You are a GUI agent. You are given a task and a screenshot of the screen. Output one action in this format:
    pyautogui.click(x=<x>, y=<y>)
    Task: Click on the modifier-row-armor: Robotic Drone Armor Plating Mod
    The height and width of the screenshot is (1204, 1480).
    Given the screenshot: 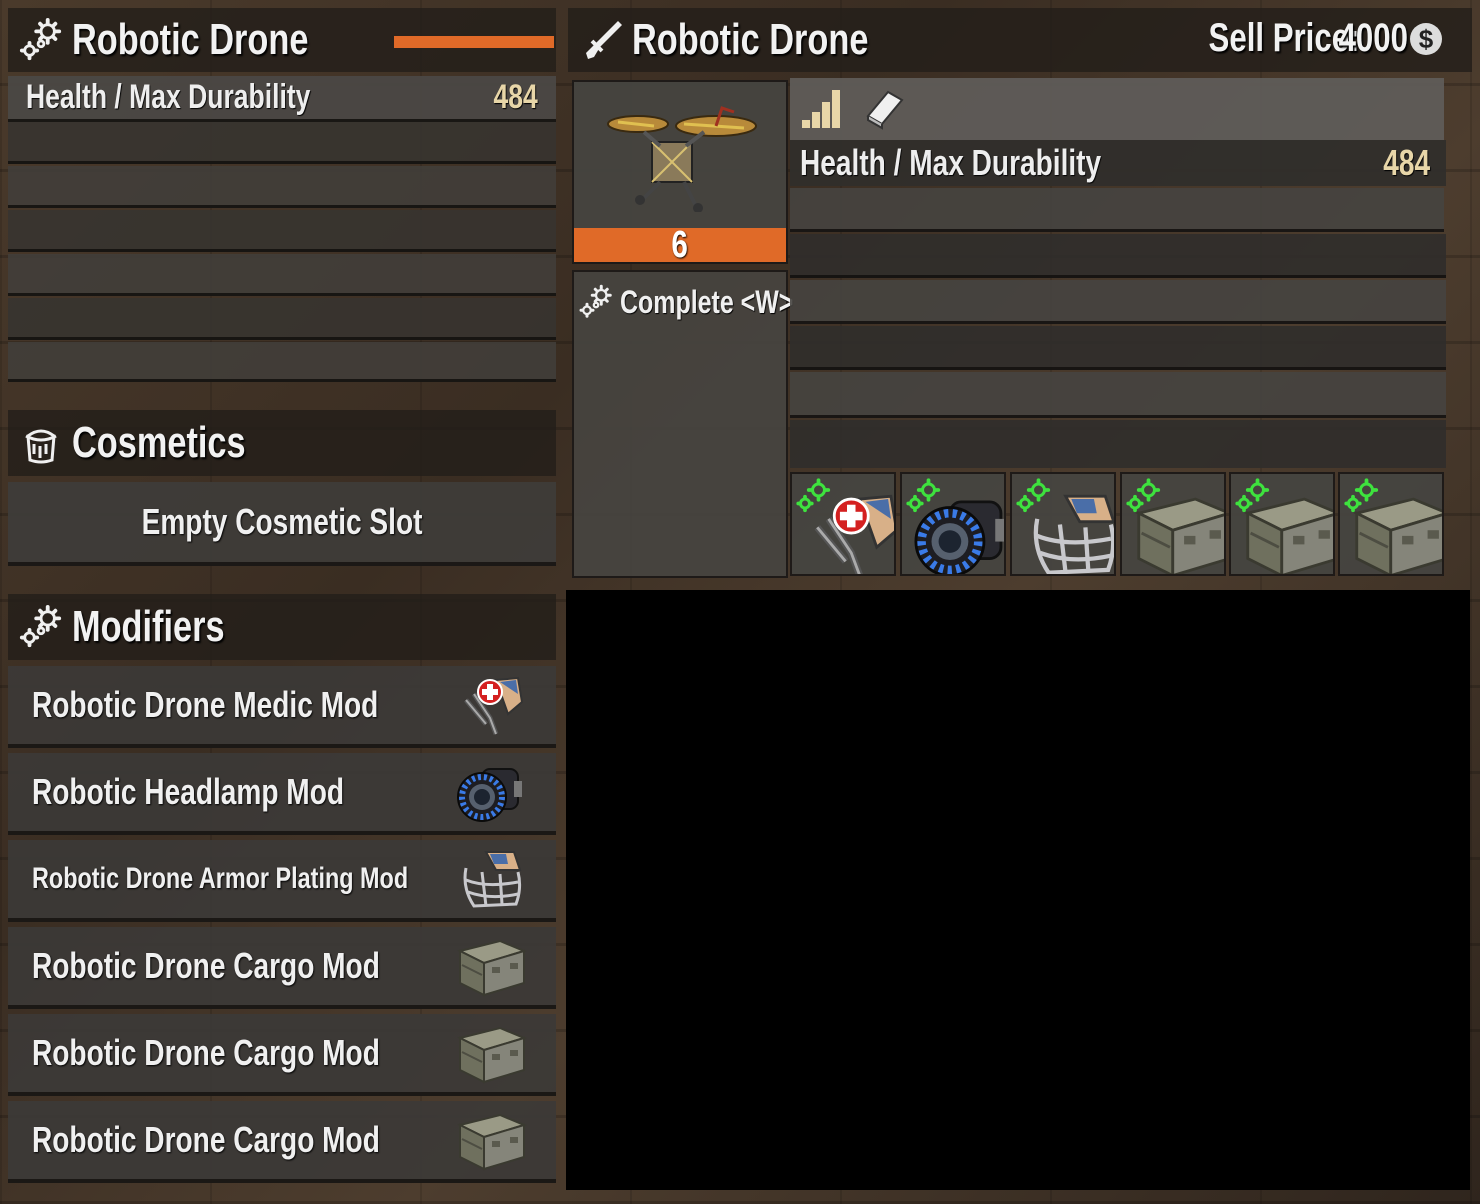 What is the action you would take?
    pyautogui.click(x=282, y=881)
    